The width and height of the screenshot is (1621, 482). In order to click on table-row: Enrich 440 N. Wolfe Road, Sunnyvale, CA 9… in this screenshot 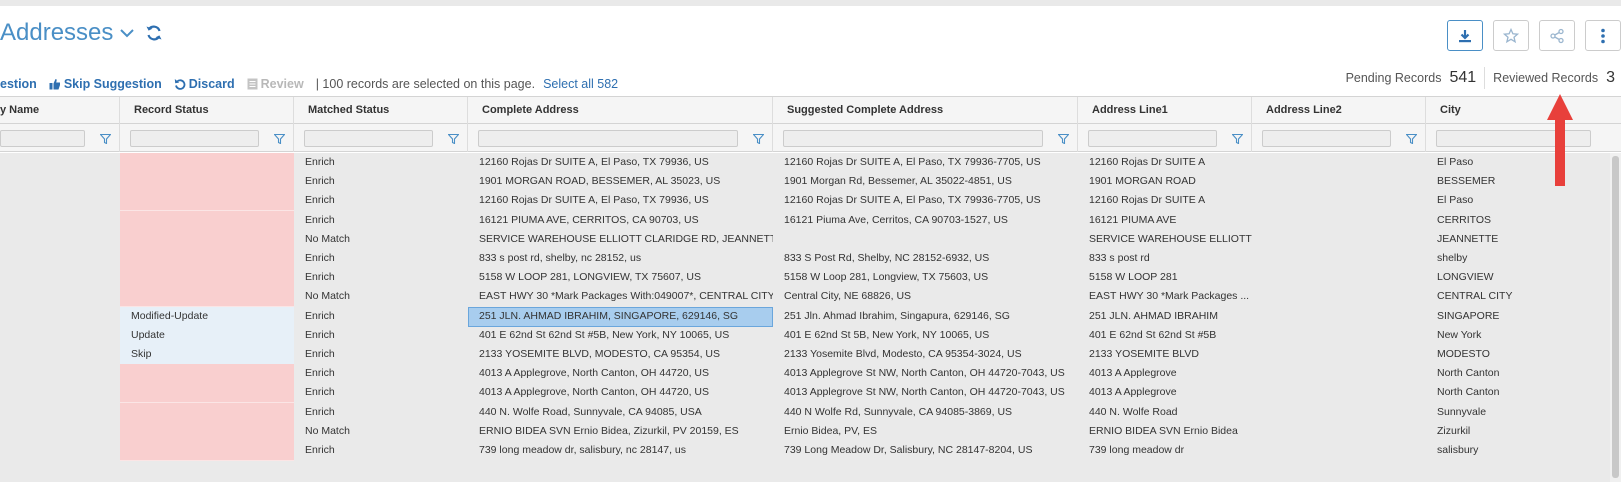, I will do `click(805, 412)`.